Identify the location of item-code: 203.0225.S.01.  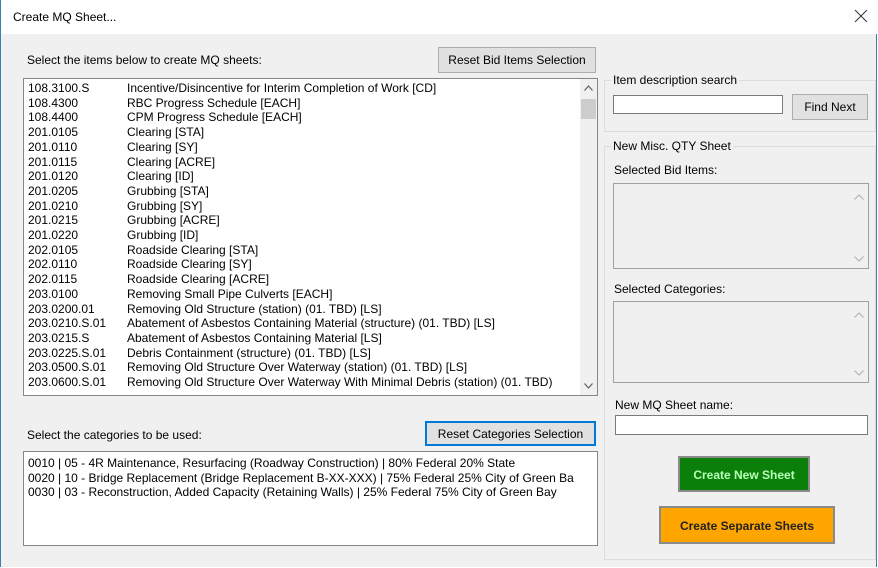
(67, 352).